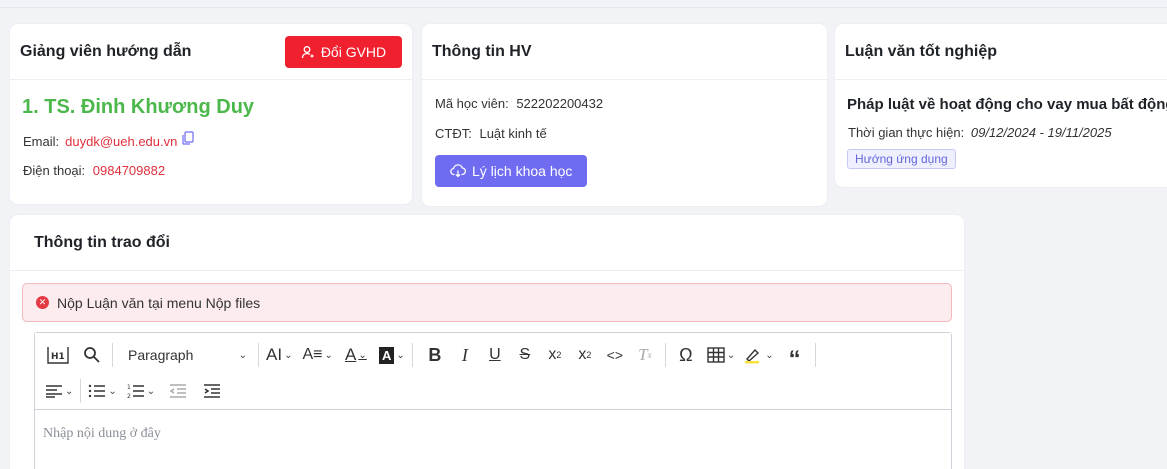 This screenshot has width=1167, height=469. What do you see at coordinates (631, 133) in the screenshot?
I see `student-program-row: CTĐT: Luật kinh tế` at bounding box center [631, 133].